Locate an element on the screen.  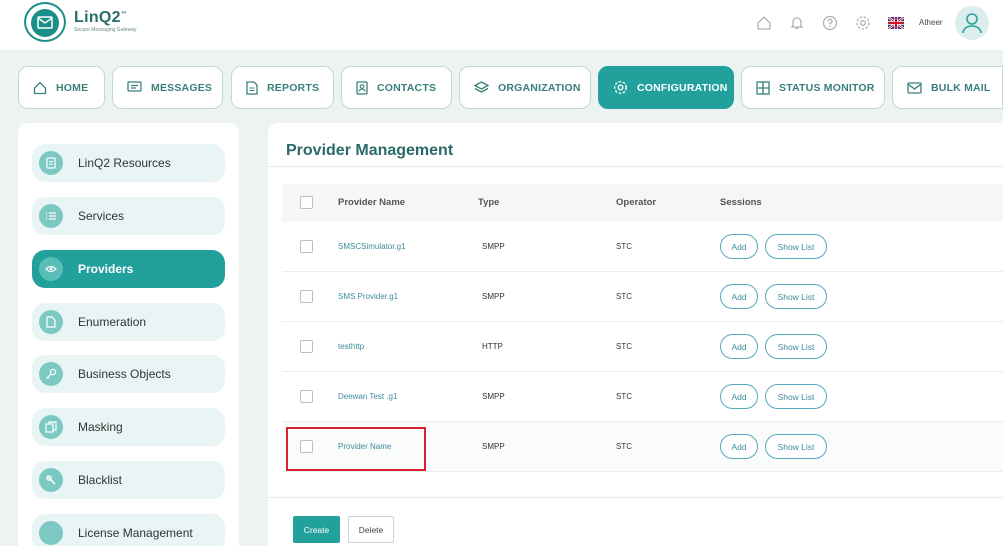
sidebar-item-linq2-resources: LinQ2 Resources is located at coordinates (128, 163).